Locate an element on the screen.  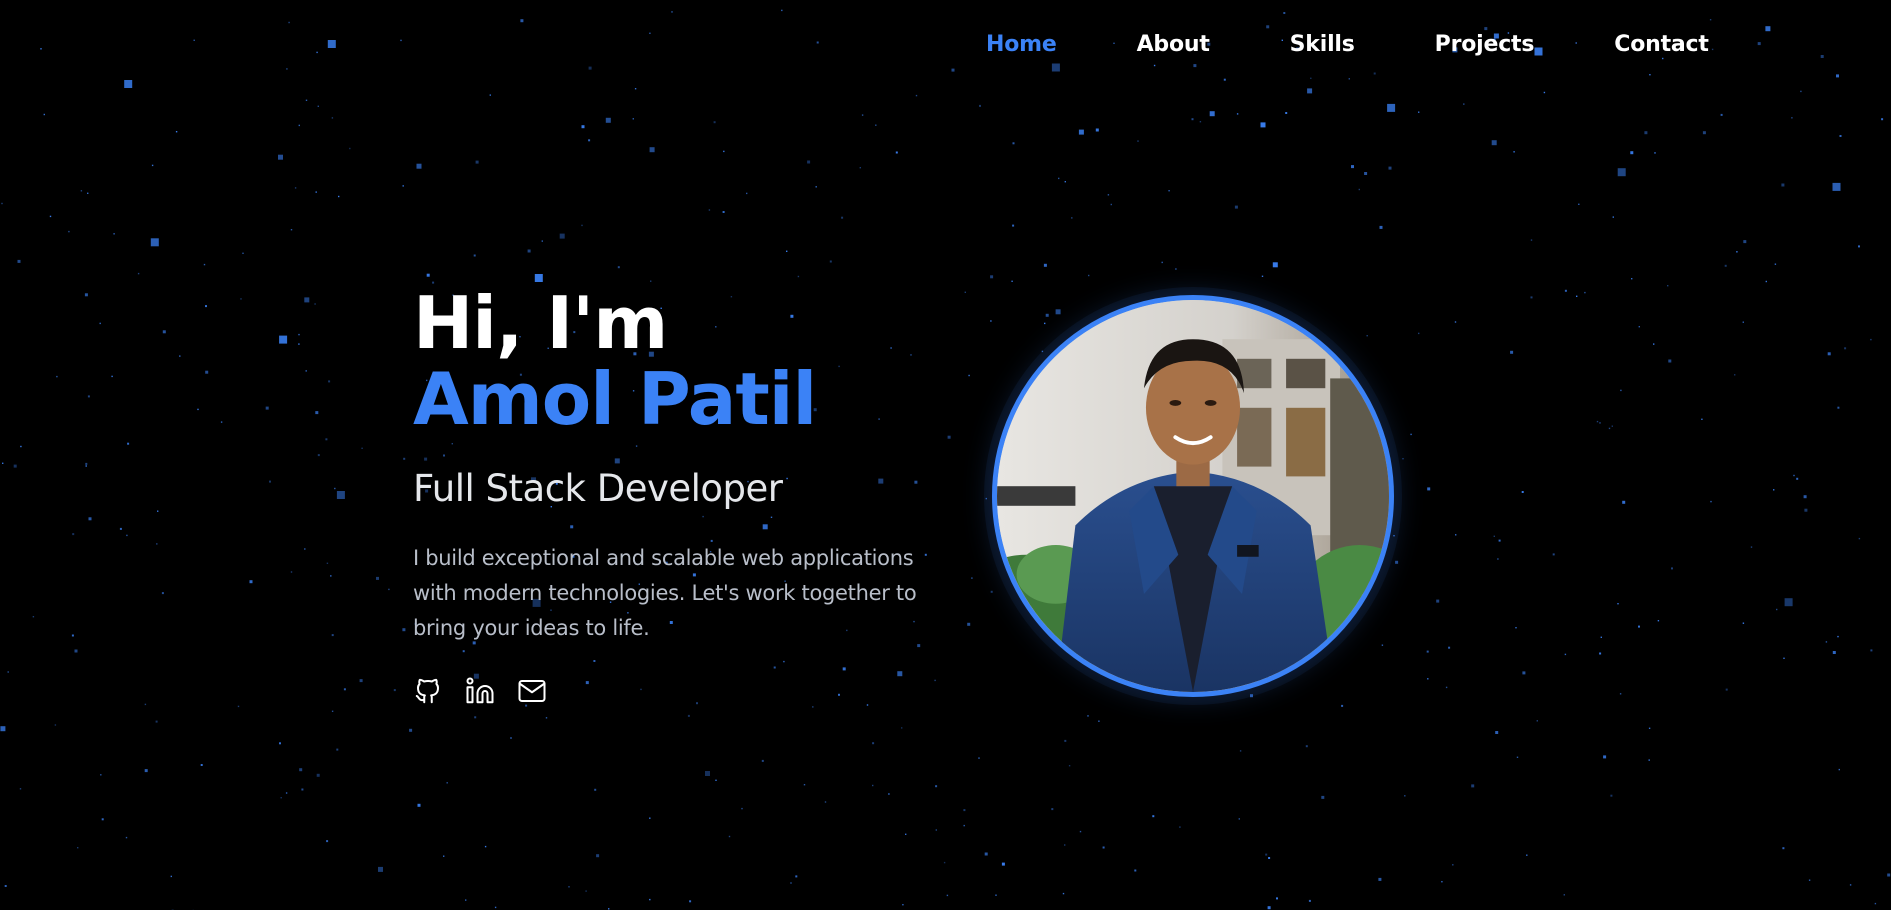
nav-skills: Skills is located at coordinates (1322, 45).